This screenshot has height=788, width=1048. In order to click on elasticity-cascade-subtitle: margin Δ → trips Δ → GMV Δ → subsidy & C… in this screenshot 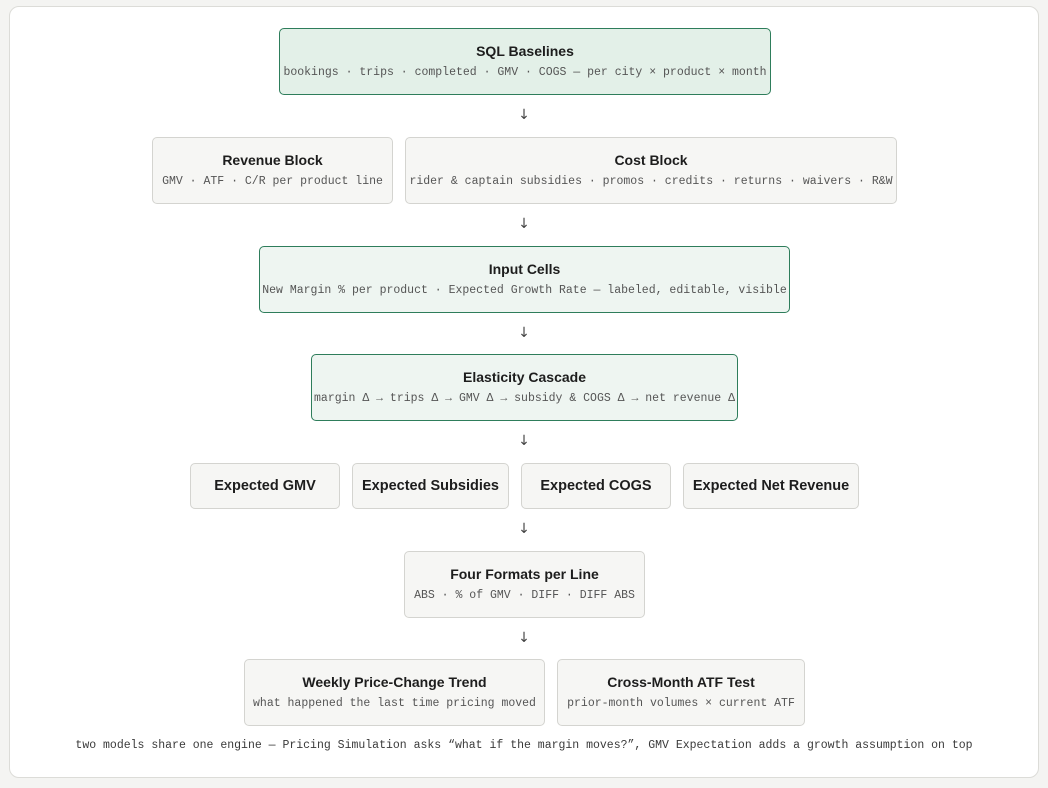, I will do `click(524, 398)`.